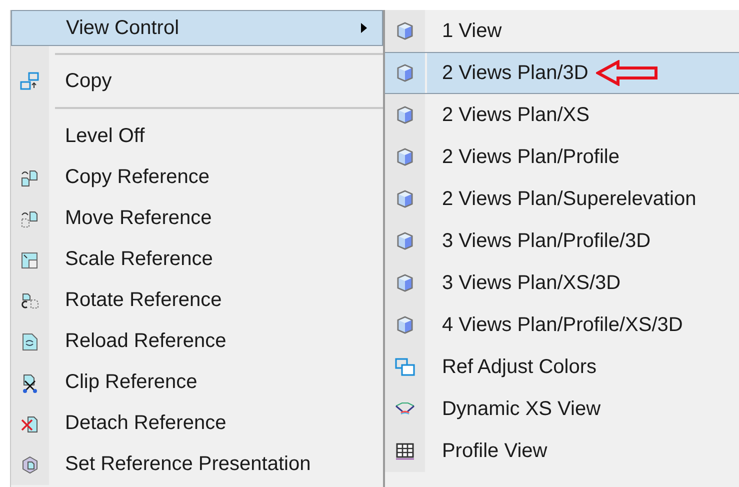 The width and height of the screenshot is (739, 487). Describe the element at coordinates (561, 157) in the screenshot. I see `menu-item: 2 Views Plan/Profile` at that location.